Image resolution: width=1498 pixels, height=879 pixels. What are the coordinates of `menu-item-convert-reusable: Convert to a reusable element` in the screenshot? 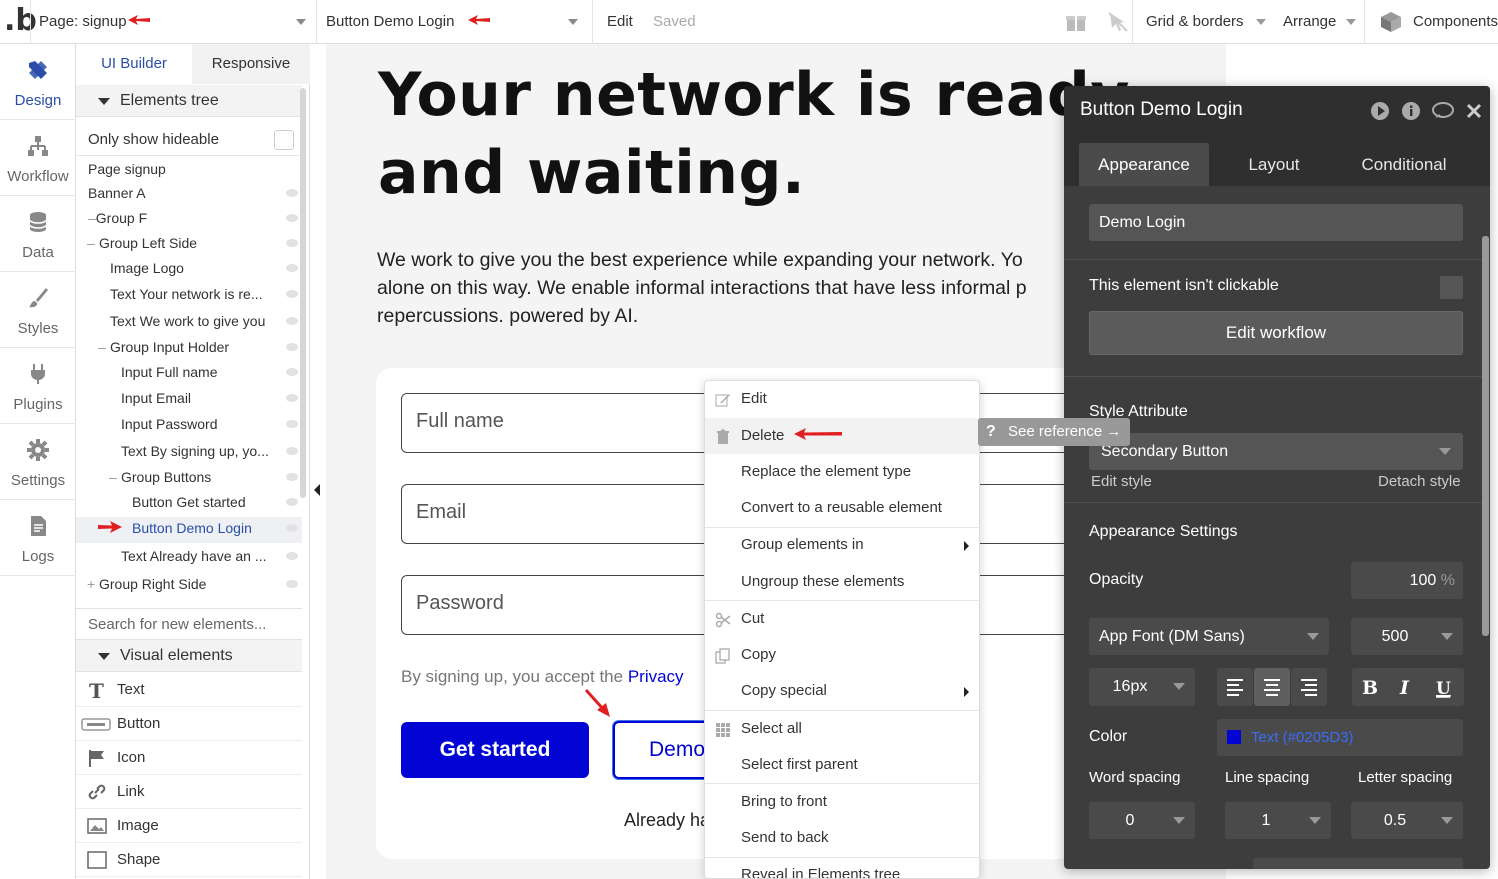 It's located at (842, 508).